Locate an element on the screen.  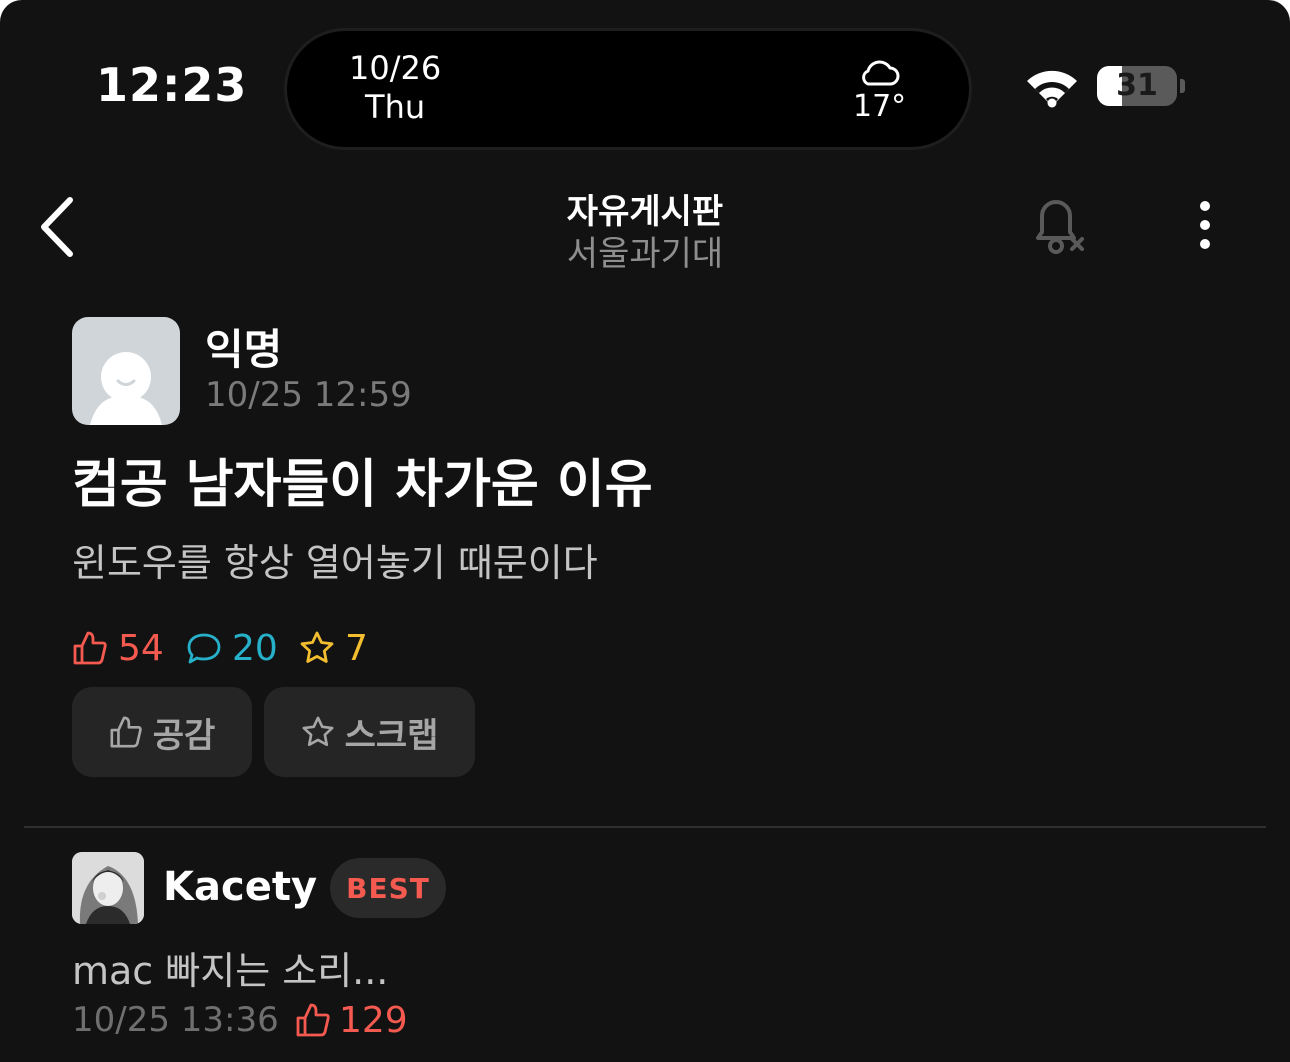
island-weekday: Thu is located at coordinates (395, 107).